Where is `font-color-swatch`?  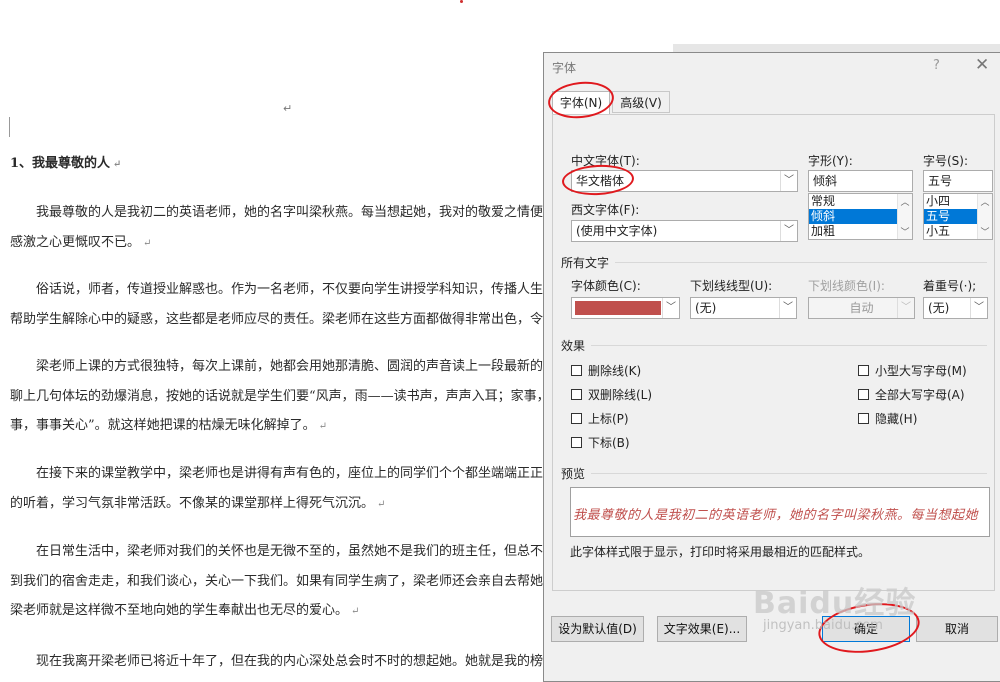 font-color-swatch is located at coordinates (618, 308).